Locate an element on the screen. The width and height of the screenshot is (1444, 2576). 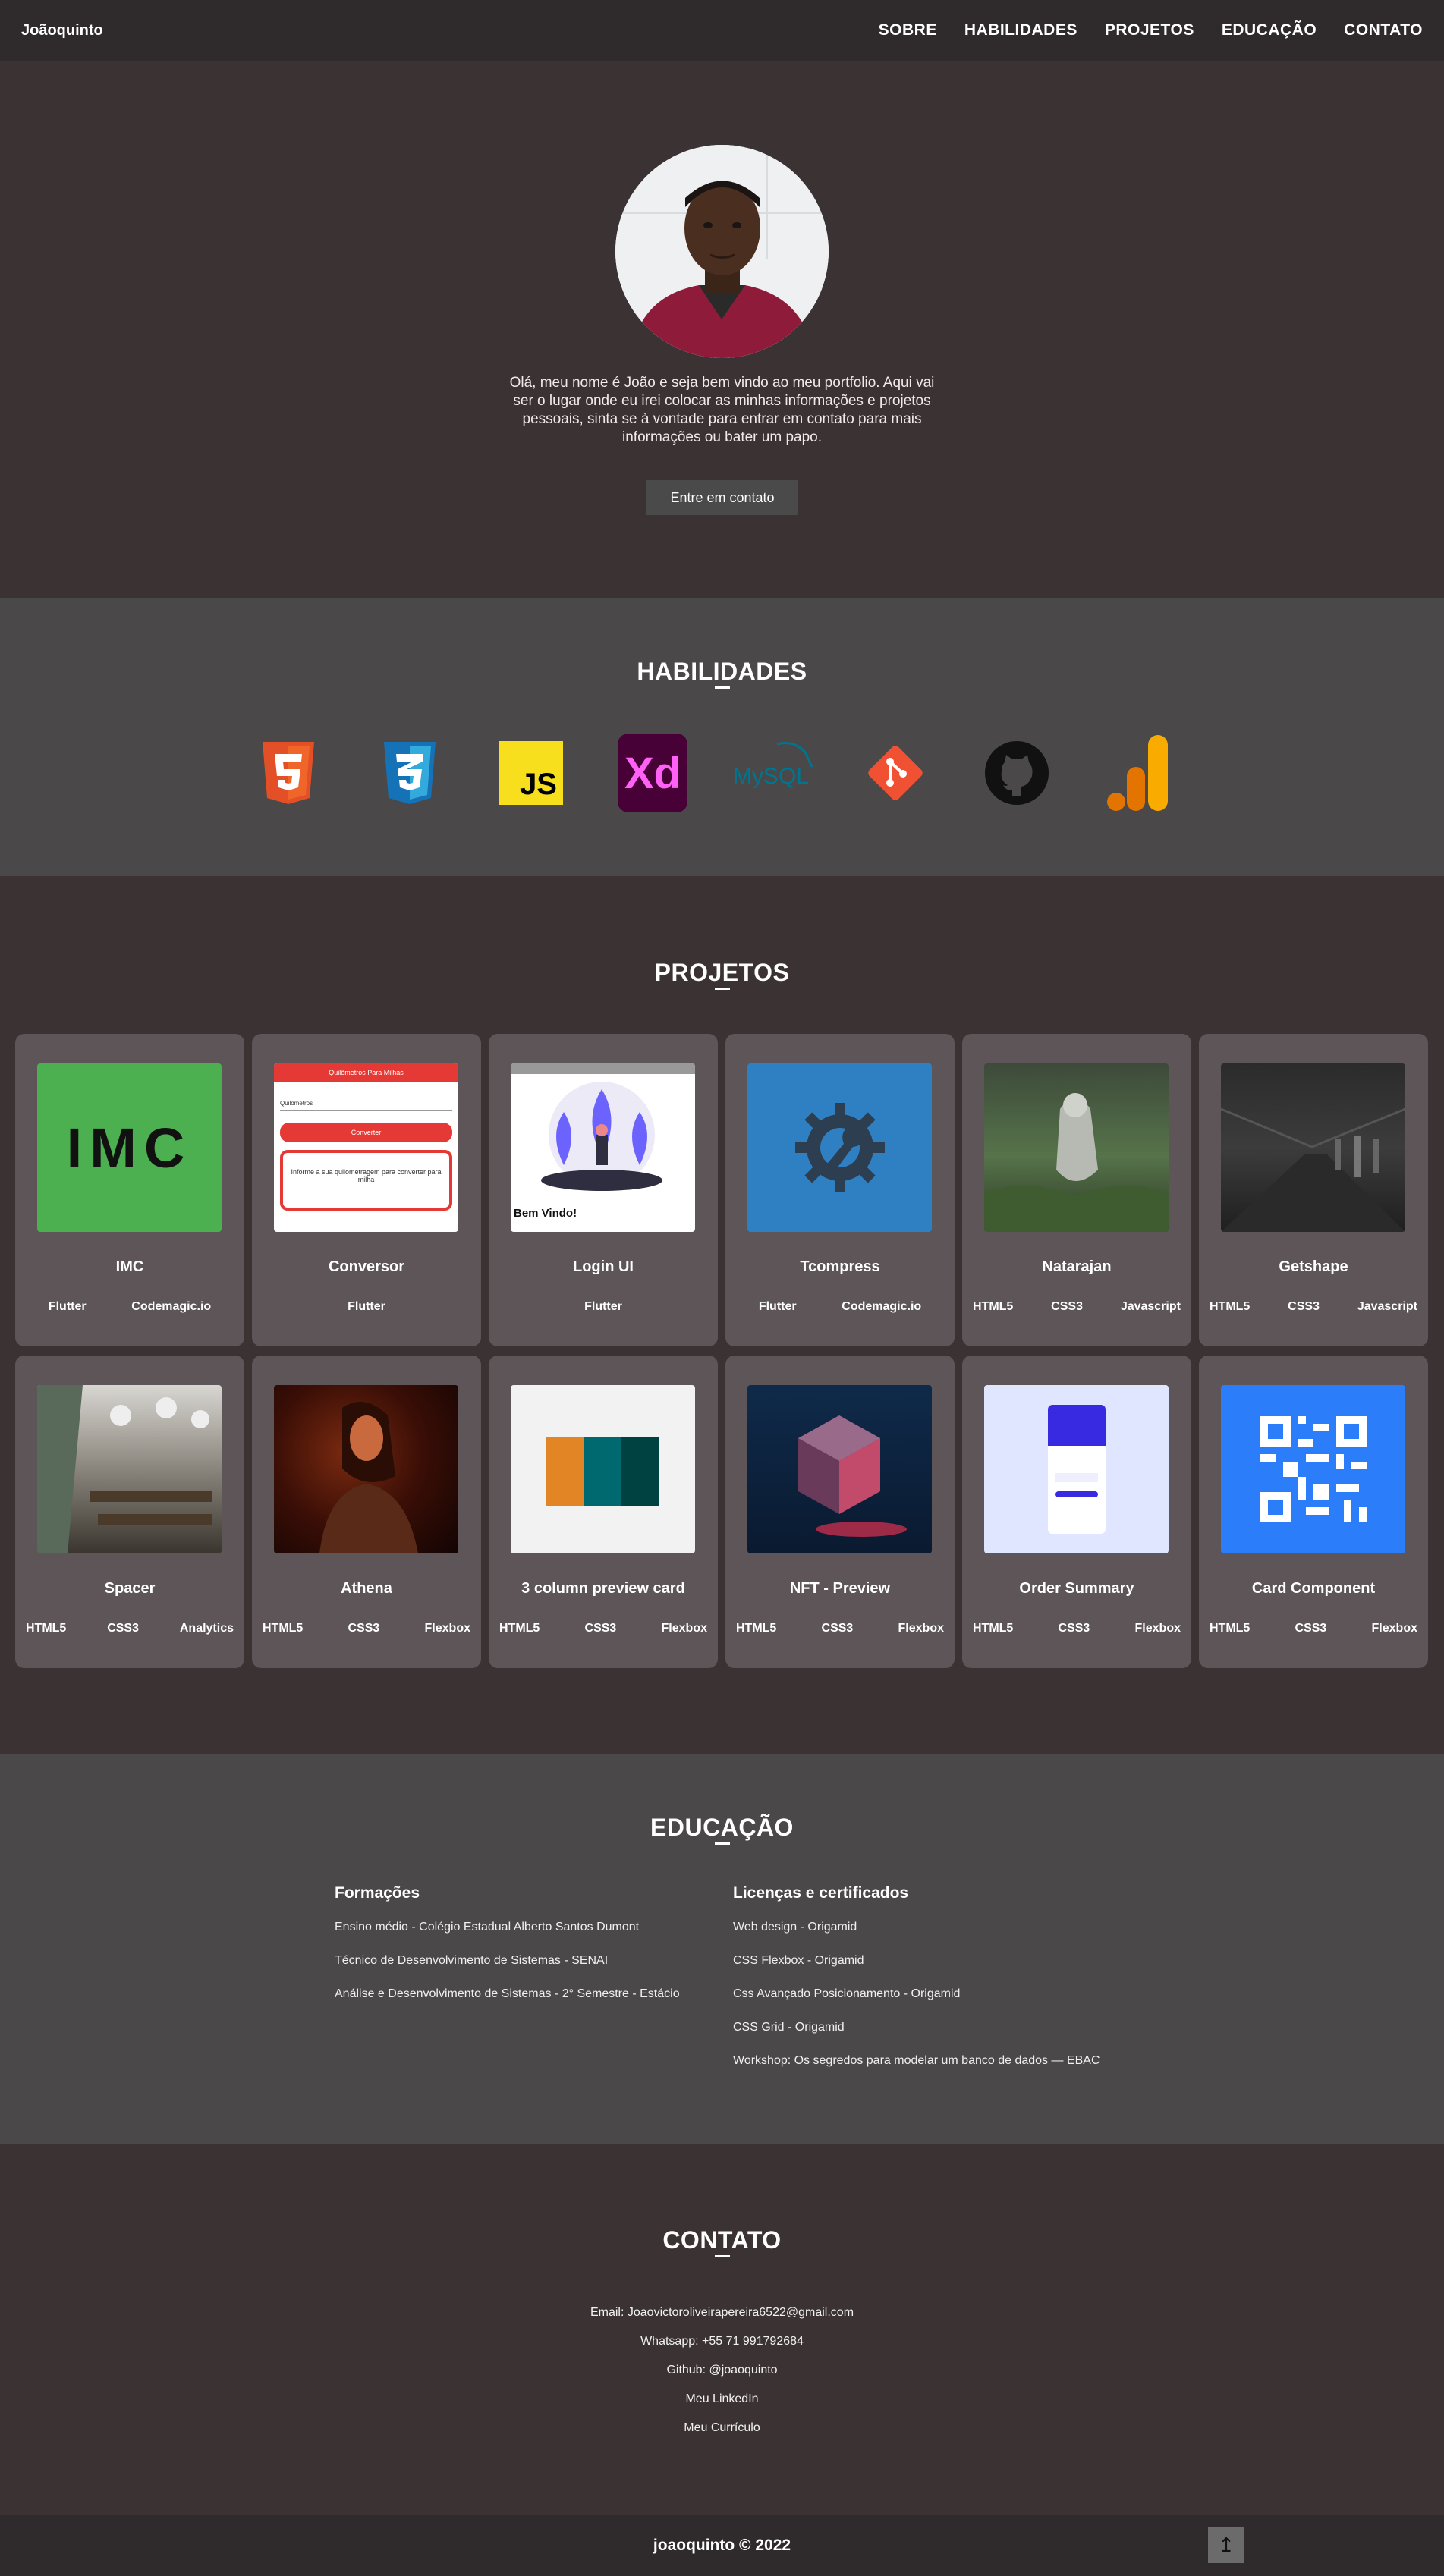
projects-title: PROJETOS is located at coordinates (722, 972).